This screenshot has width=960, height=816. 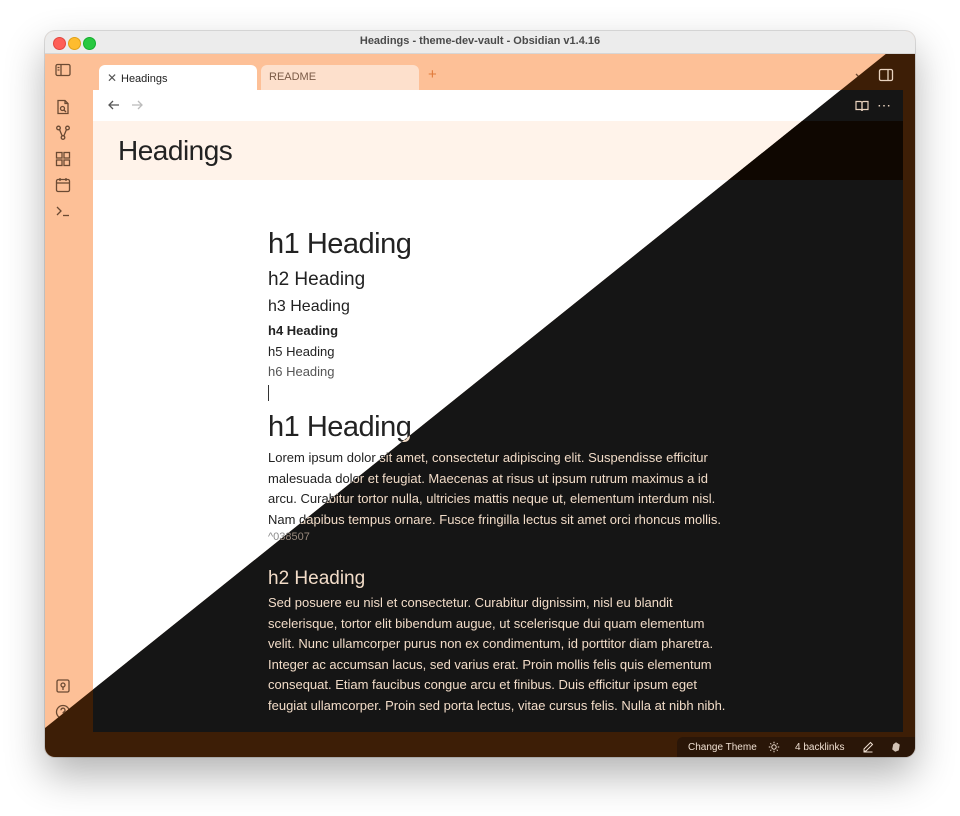 I want to click on tab-label: README, so click(x=293, y=77).